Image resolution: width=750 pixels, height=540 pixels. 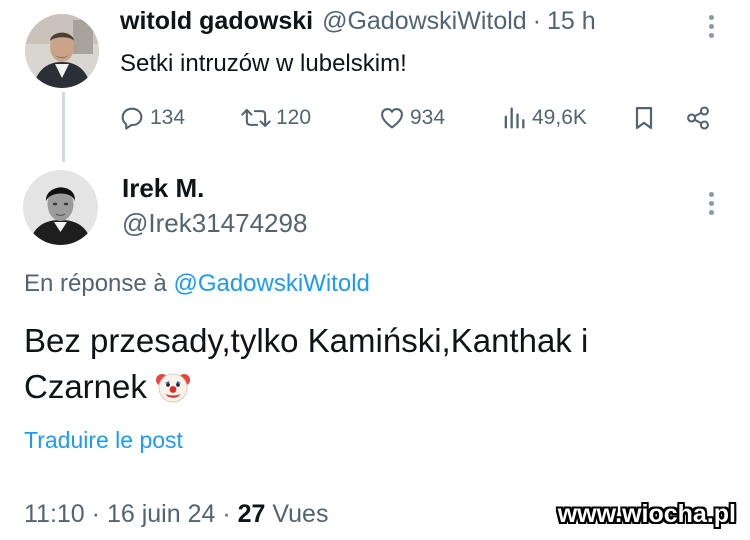 I want to click on views-label: Vues, so click(x=300, y=514).